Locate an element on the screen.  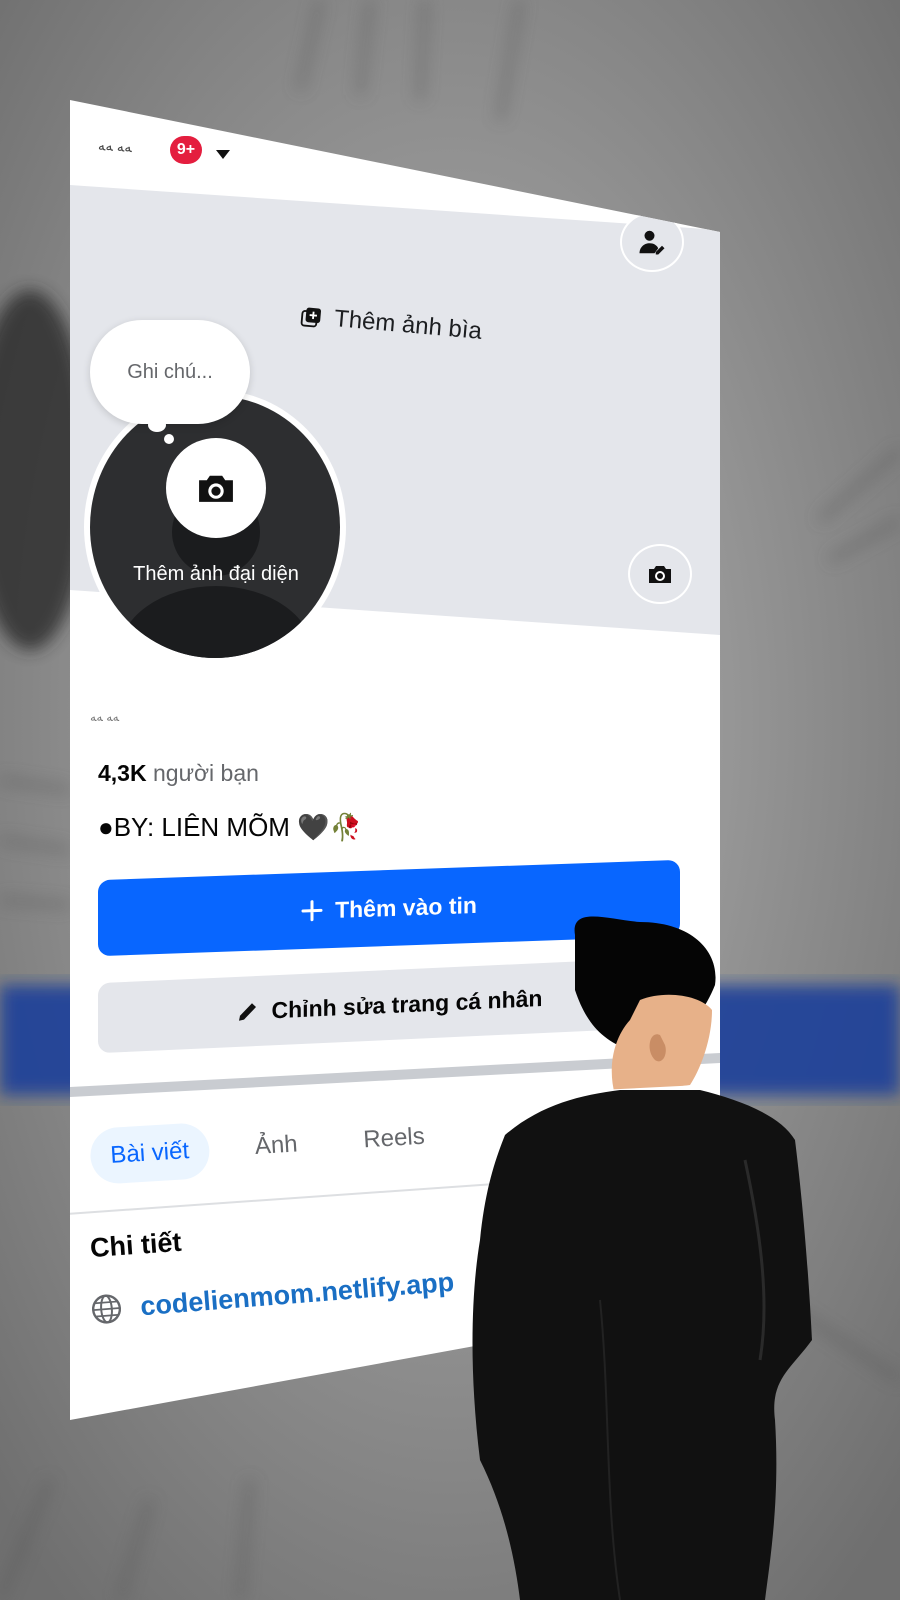
bio-text: ●BY: LIÊN MÕM 🖤🥀 is located at coordinates (230, 827).